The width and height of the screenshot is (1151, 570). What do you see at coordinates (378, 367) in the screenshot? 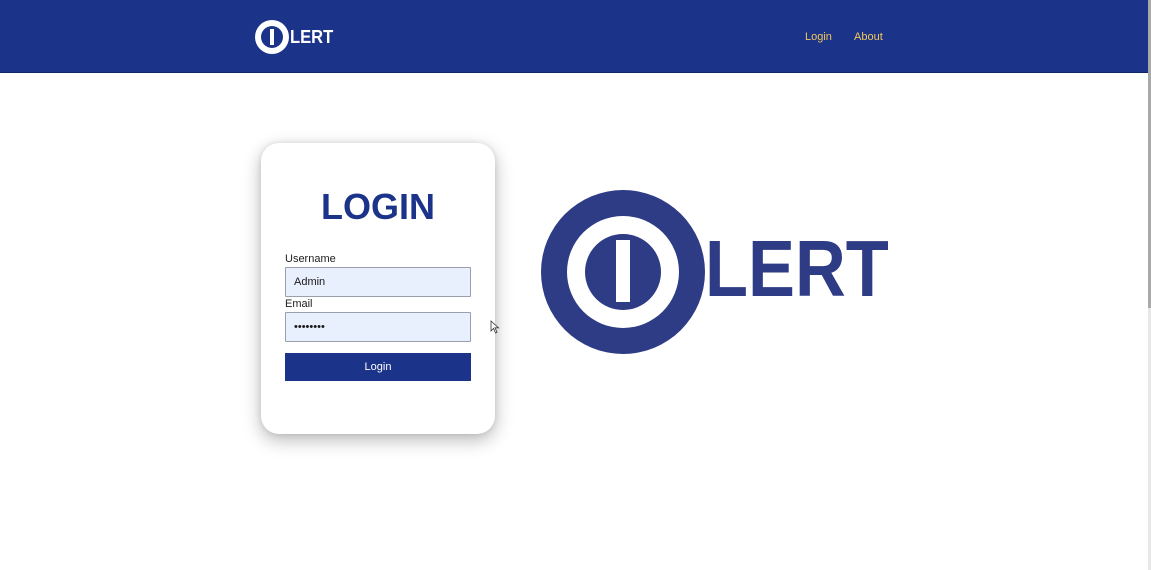
I see `login-button: Login` at bounding box center [378, 367].